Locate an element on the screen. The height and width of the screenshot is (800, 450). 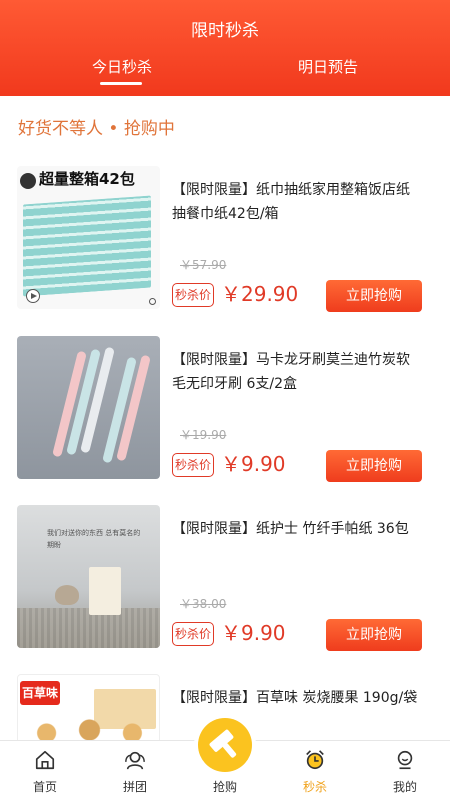
product-image: 超量整箱42包 is located at coordinates (88, 237).